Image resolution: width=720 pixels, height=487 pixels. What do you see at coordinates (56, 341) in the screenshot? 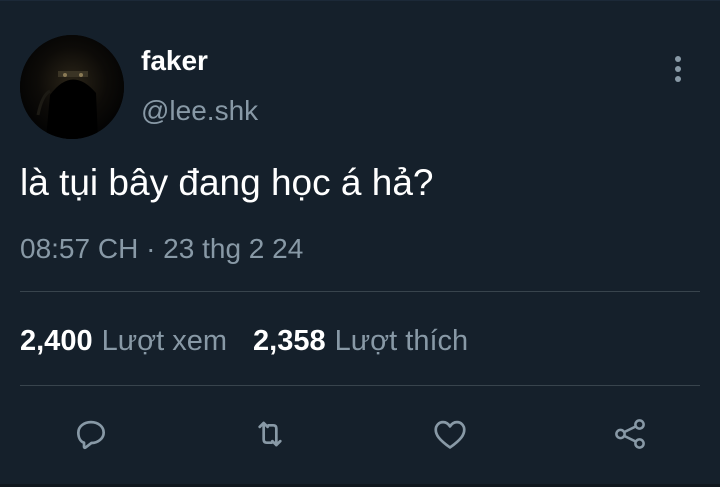
I see `views-count: 2,400` at bounding box center [56, 341].